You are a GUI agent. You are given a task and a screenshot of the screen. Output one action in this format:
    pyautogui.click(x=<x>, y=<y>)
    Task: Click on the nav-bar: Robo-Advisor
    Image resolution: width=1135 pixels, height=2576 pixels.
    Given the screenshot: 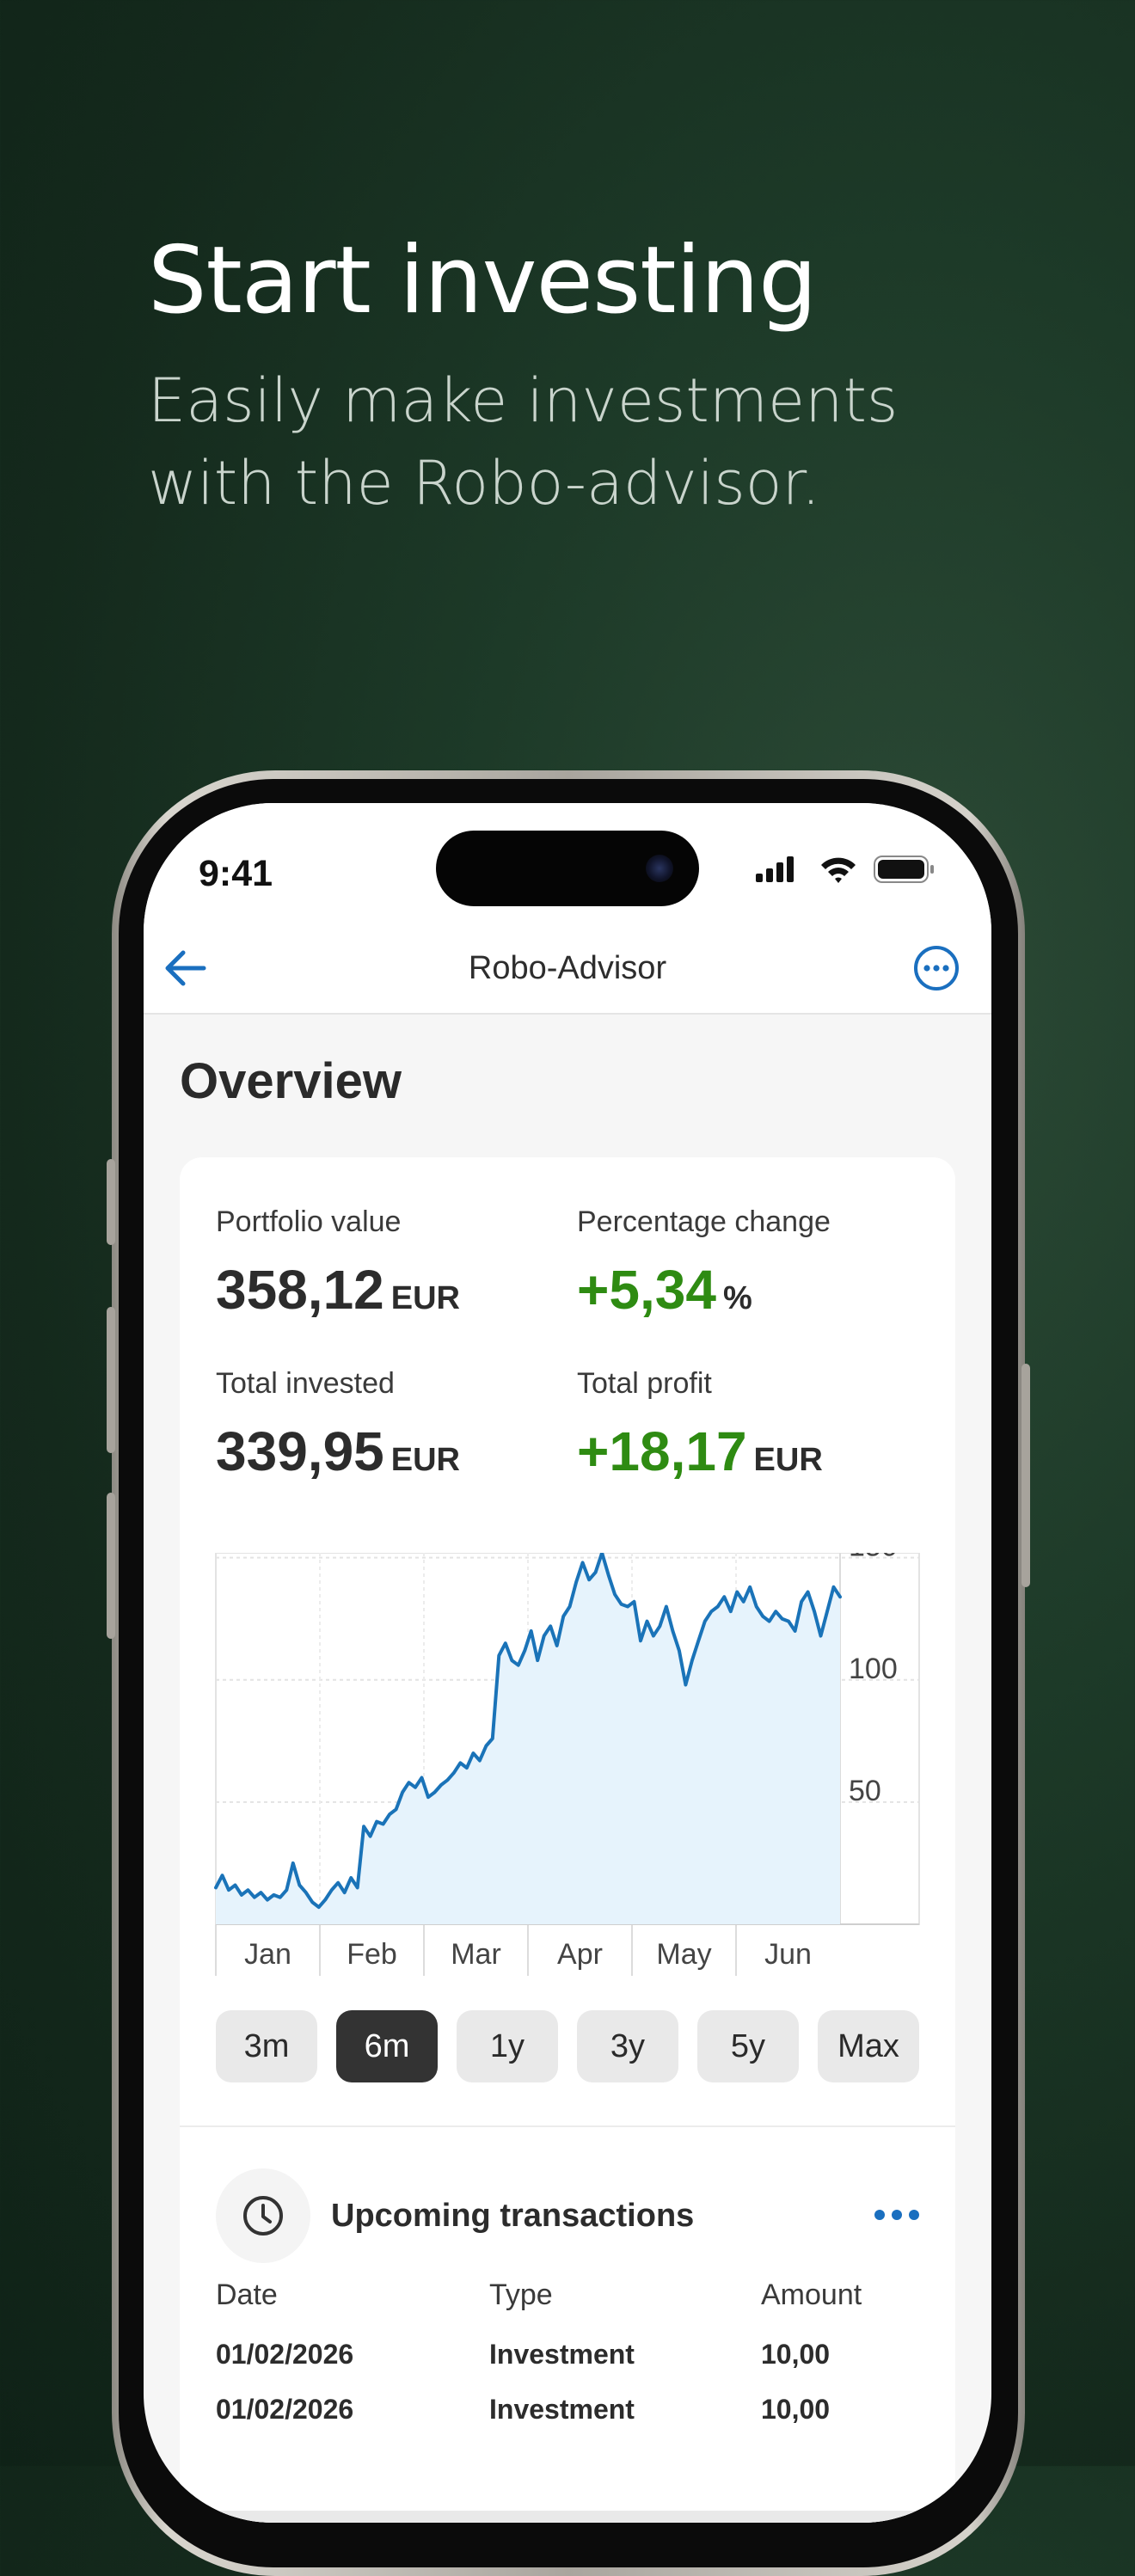 What is the action you would take?
    pyautogui.click(x=567, y=969)
    